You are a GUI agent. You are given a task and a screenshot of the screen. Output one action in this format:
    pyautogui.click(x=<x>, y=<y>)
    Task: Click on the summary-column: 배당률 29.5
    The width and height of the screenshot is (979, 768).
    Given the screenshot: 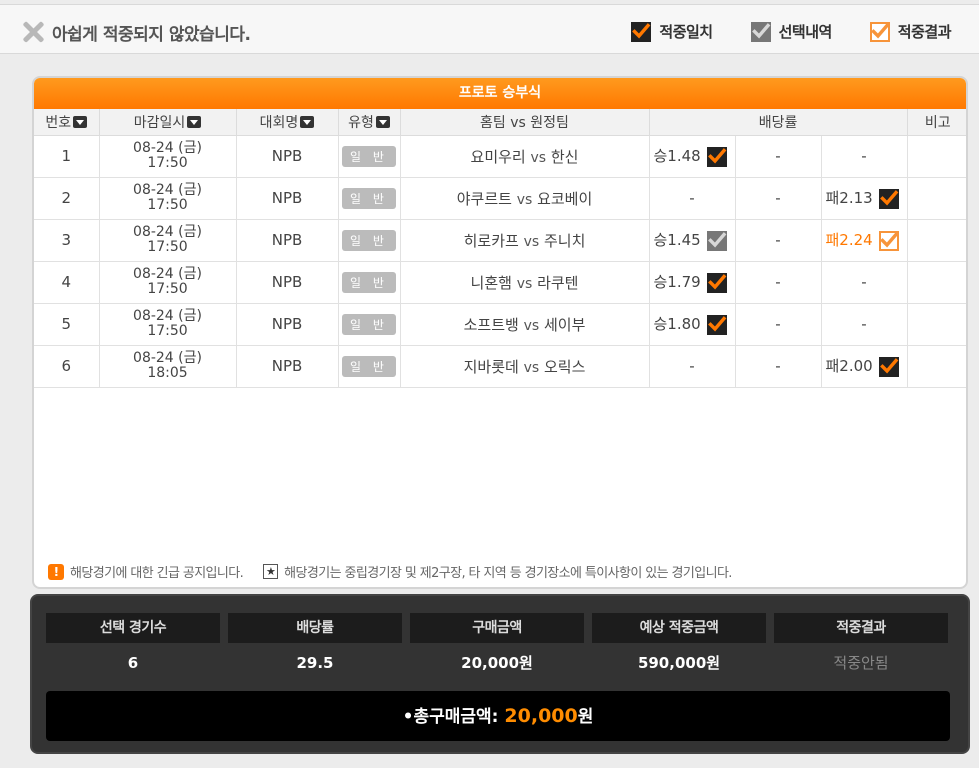 What is the action you would take?
    pyautogui.click(x=315, y=648)
    